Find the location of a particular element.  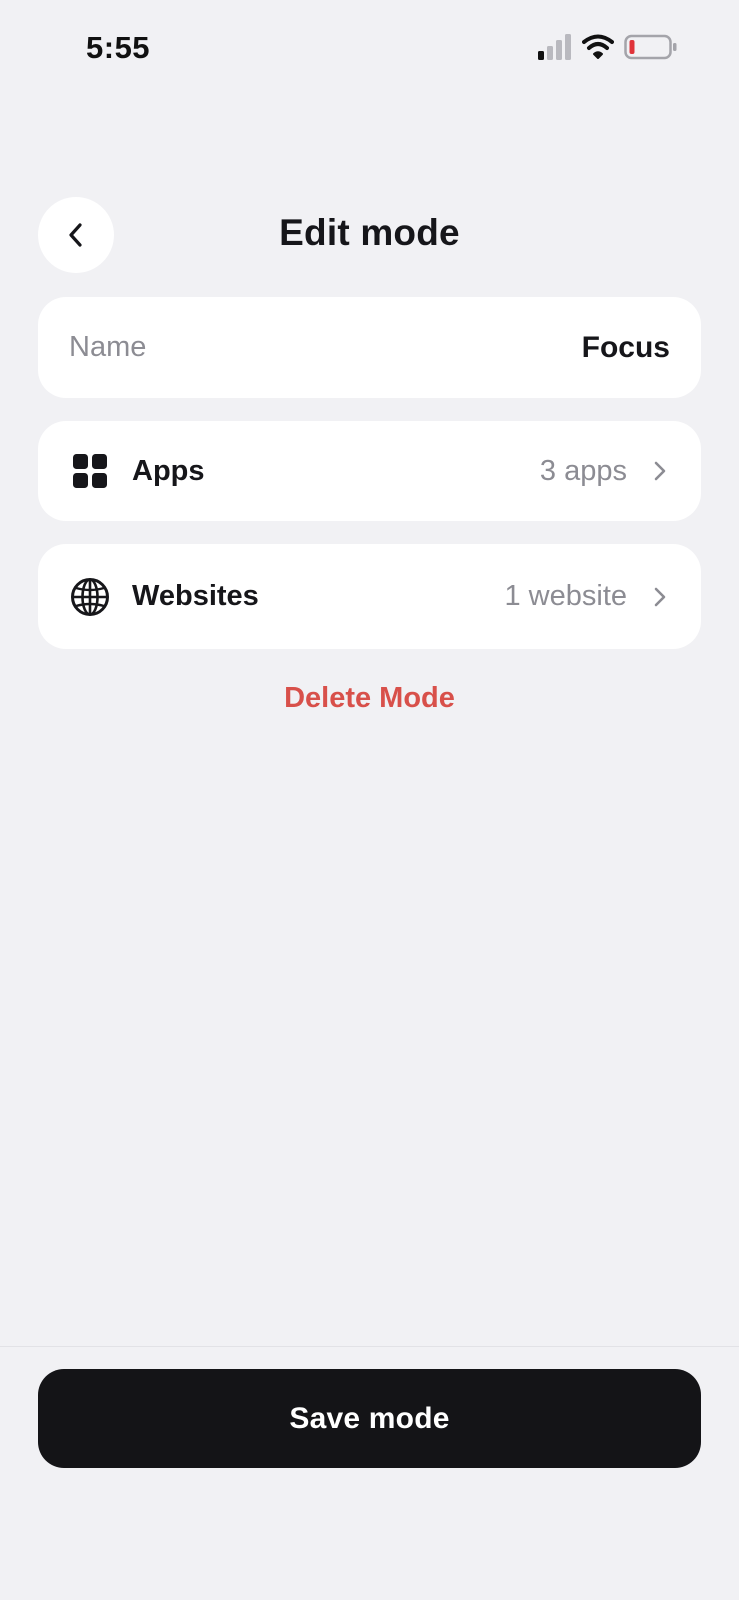

websites-label: Websites is located at coordinates (195, 596).